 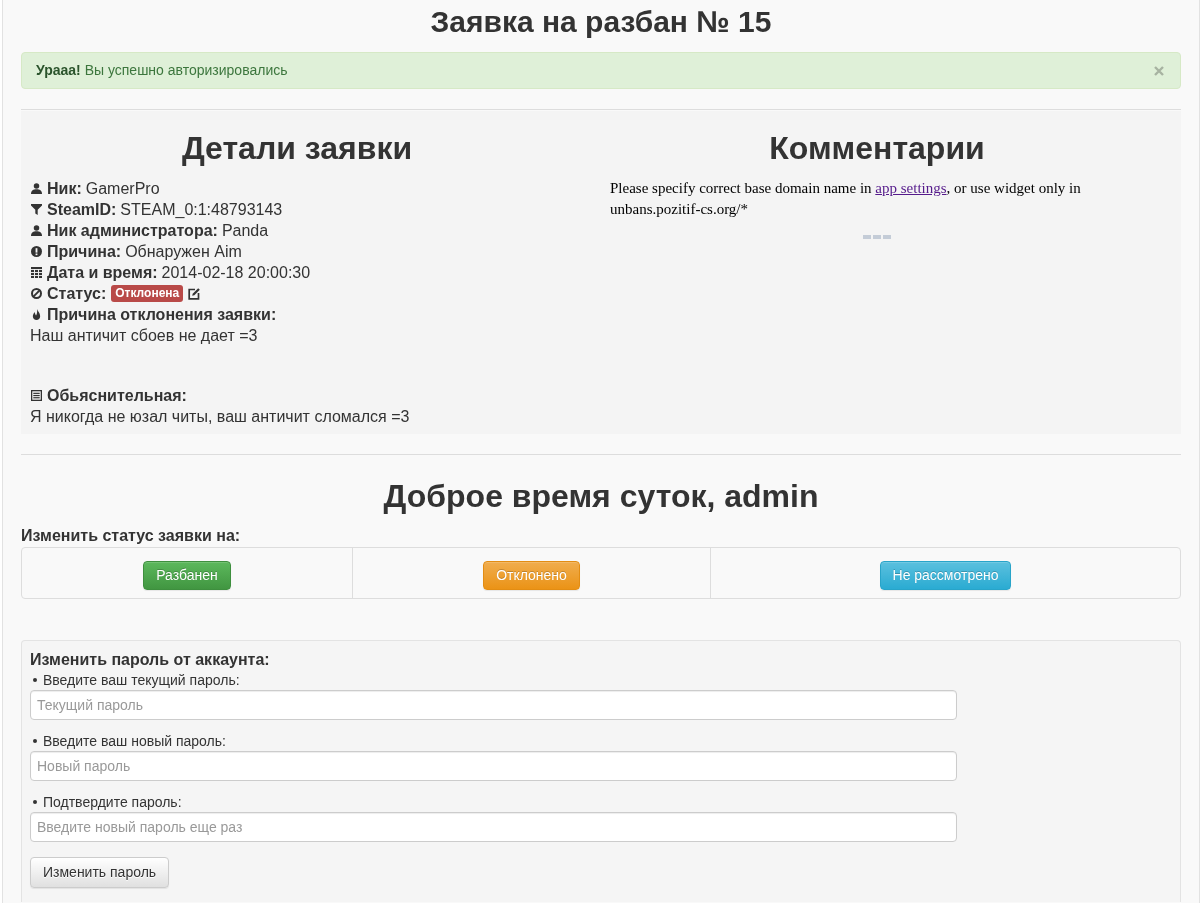 What do you see at coordinates (77, 294) in the screenshot?
I see `field-label: Статус:` at bounding box center [77, 294].